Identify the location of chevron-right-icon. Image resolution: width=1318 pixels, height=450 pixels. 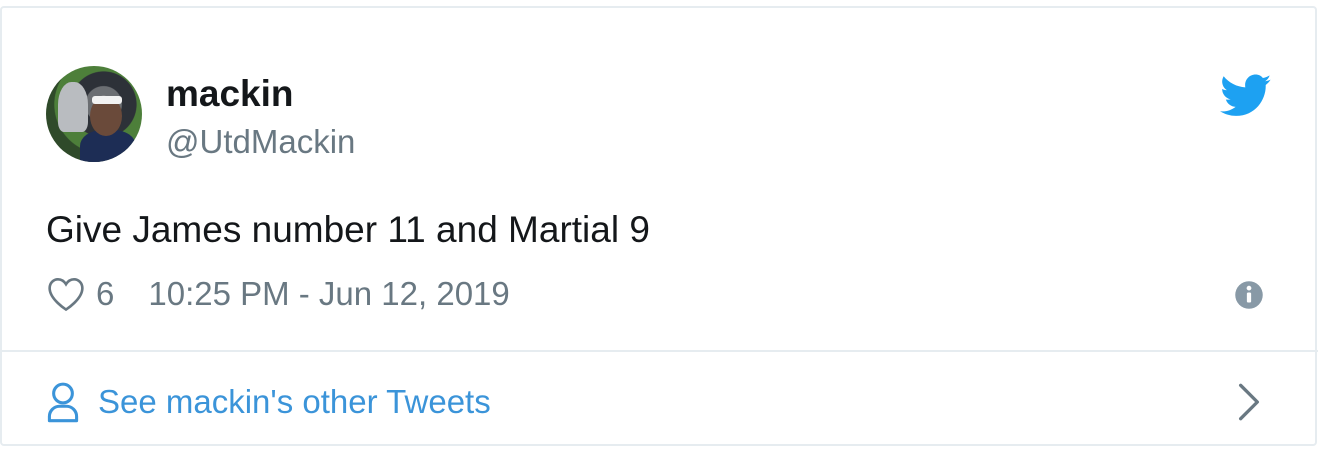
(1249, 402).